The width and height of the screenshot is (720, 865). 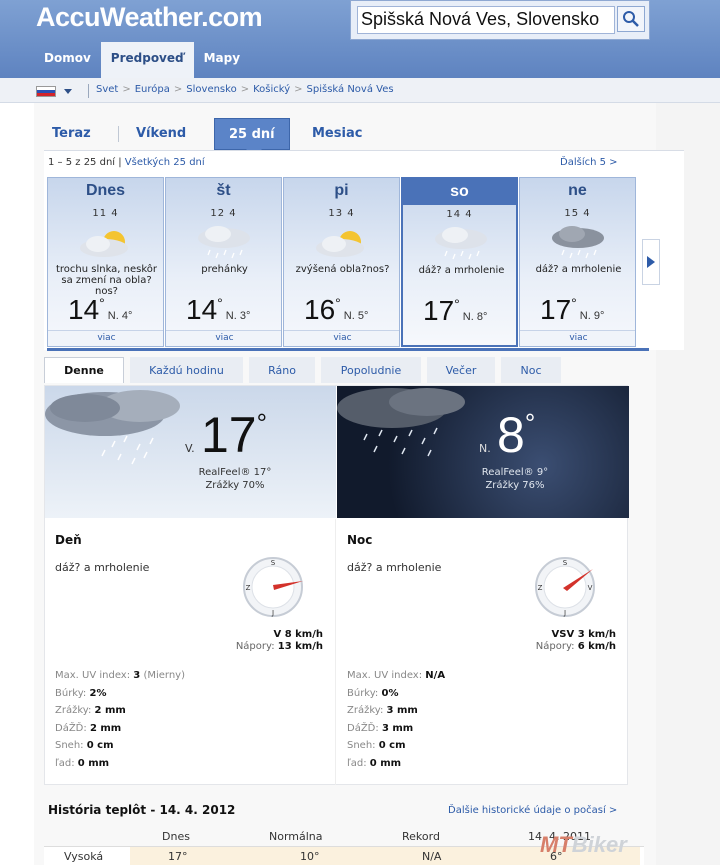 I want to click on breadcrumb-slovakia: Slovensko, so click(x=211, y=89).